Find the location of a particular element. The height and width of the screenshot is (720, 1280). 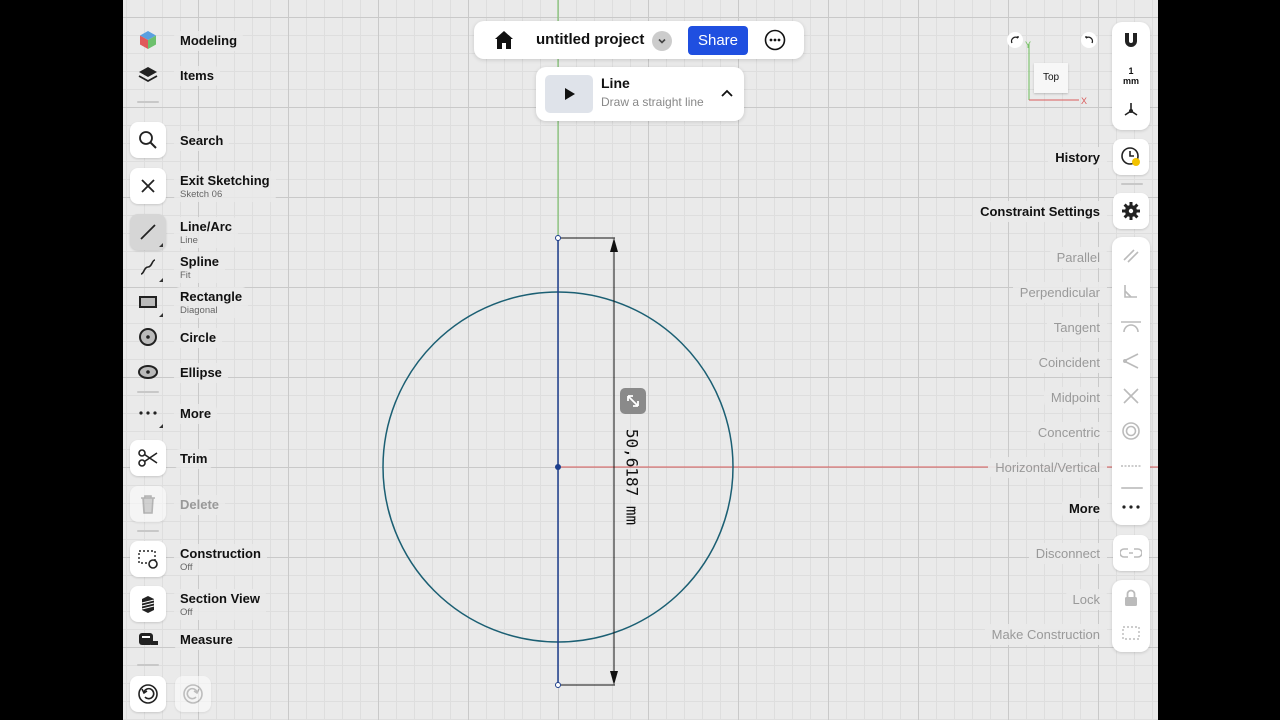

unlink-icon is located at coordinates (1131, 553).